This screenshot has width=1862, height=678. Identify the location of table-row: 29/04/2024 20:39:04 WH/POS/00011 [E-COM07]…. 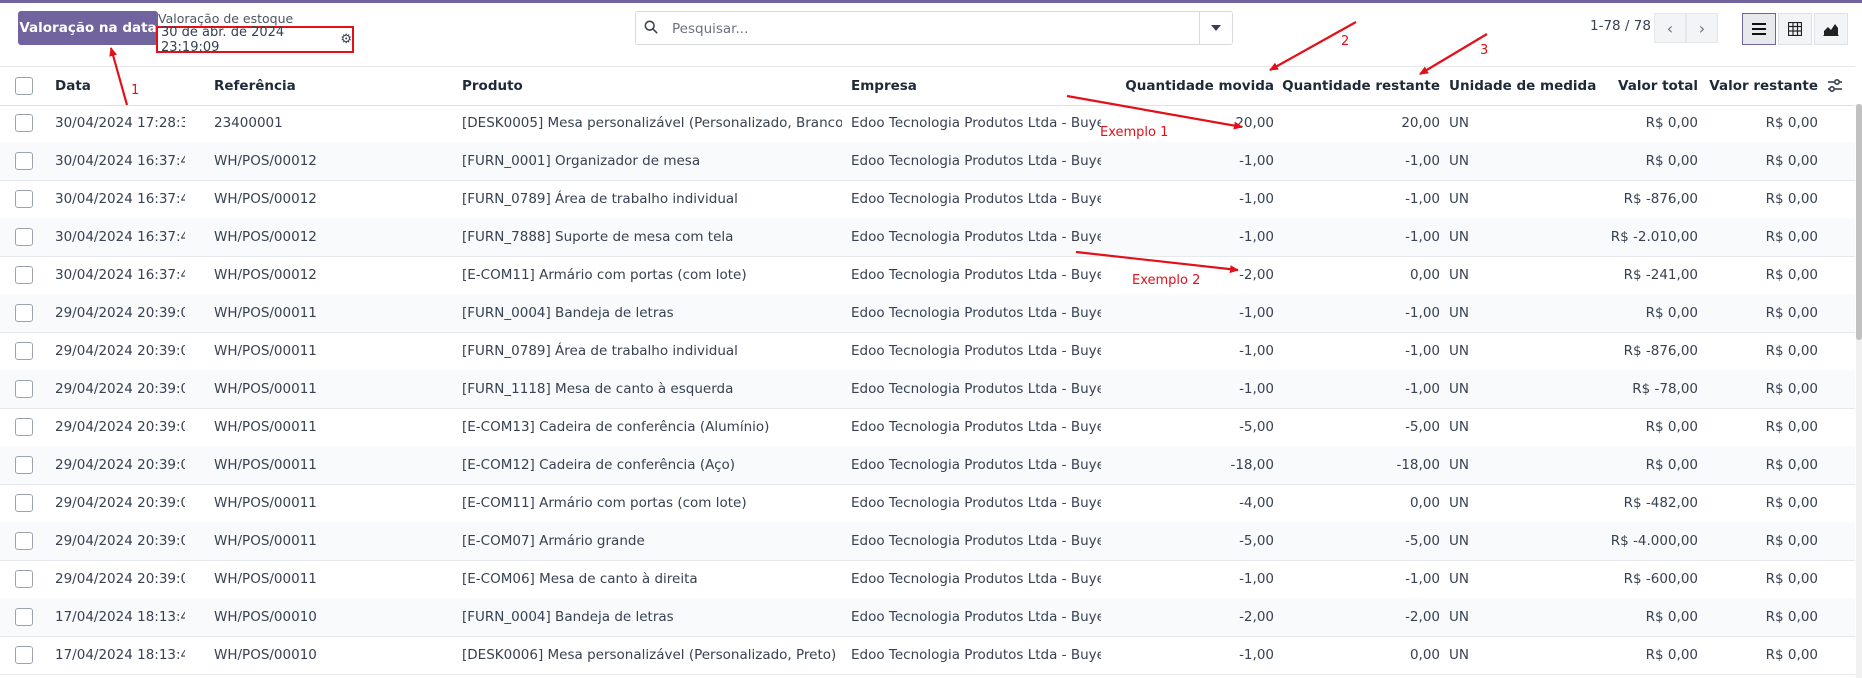
(927, 541).